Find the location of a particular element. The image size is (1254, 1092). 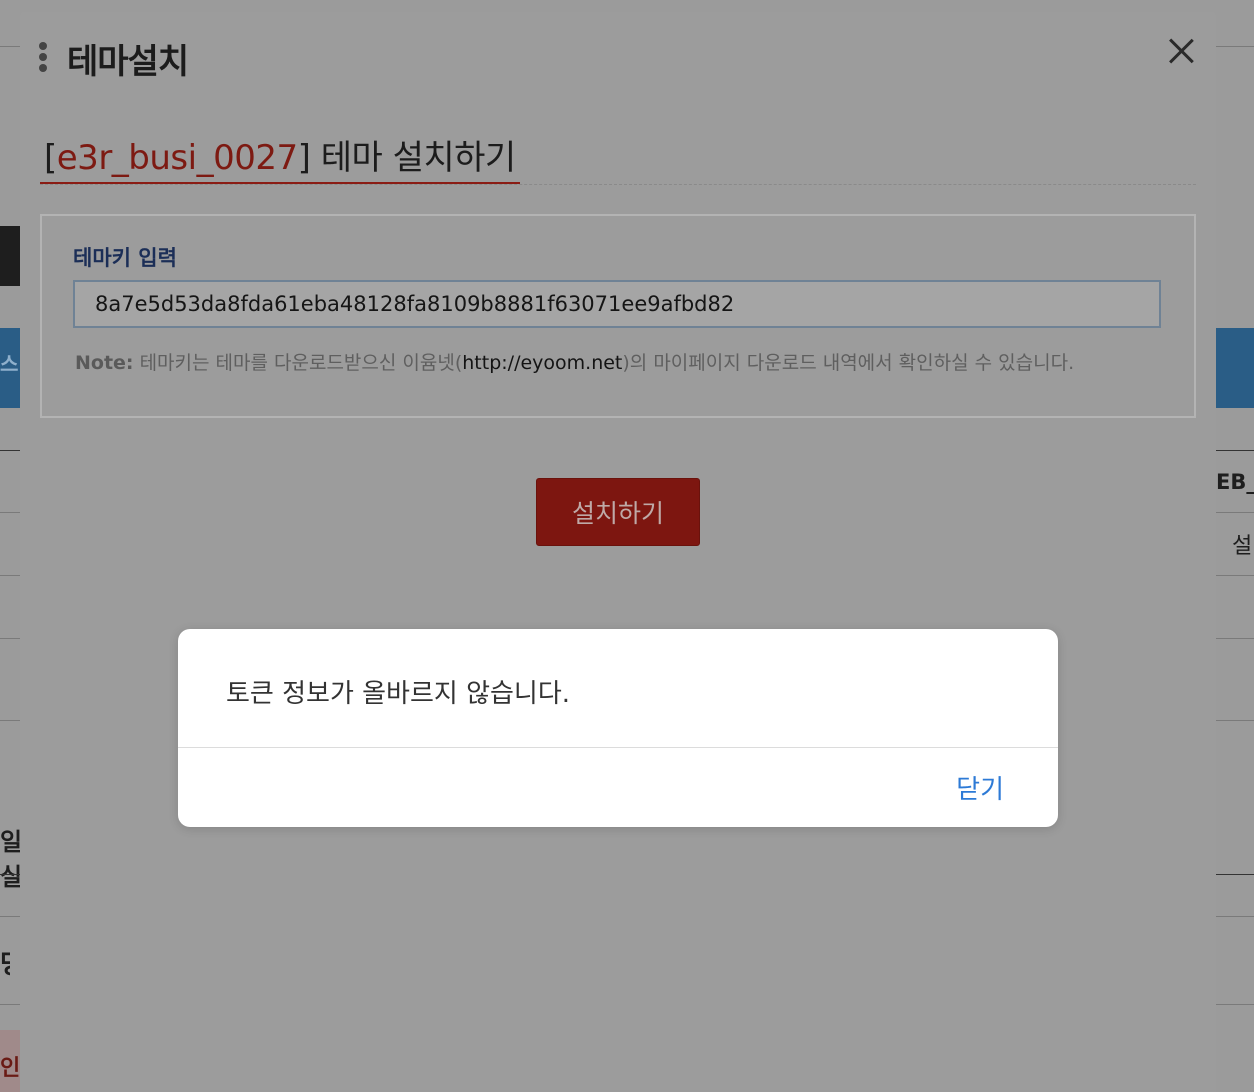

bg-section-title: 명 is located at coordinates (5, 962).